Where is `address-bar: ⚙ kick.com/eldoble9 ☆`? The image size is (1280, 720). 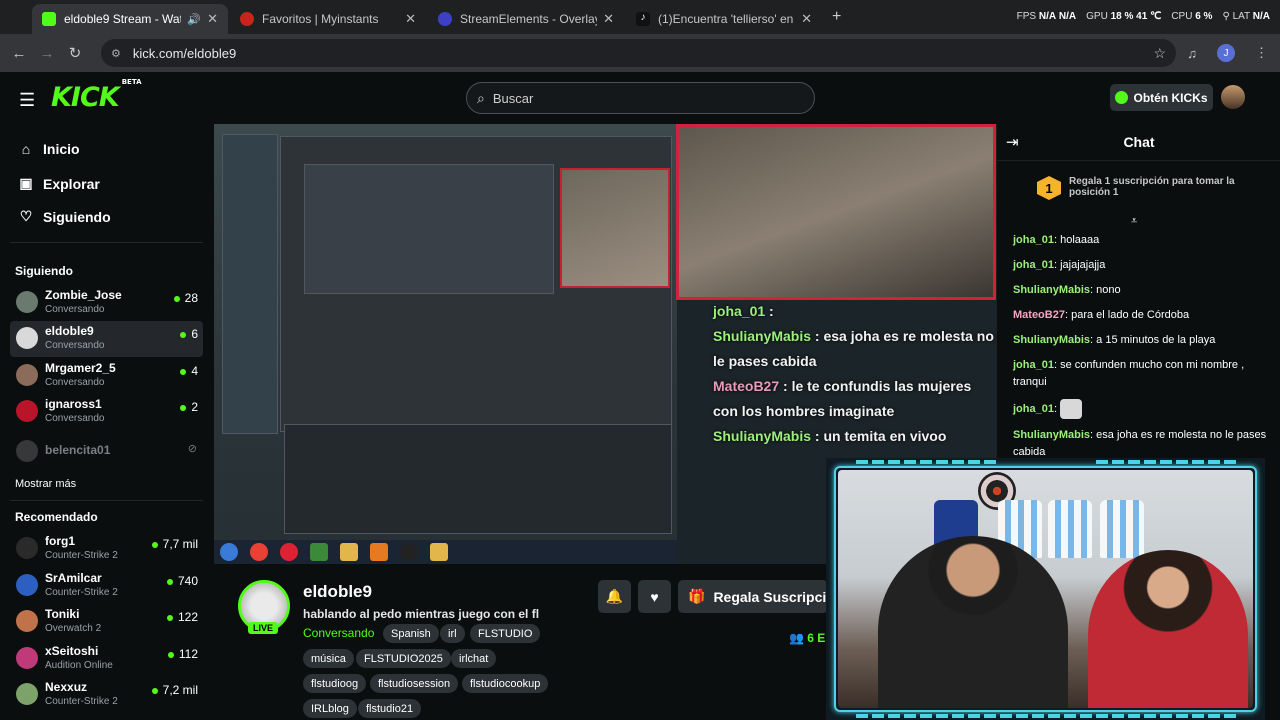 address-bar: ⚙ kick.com/eldoble9 ☆ is located at coordinates (638, 53).